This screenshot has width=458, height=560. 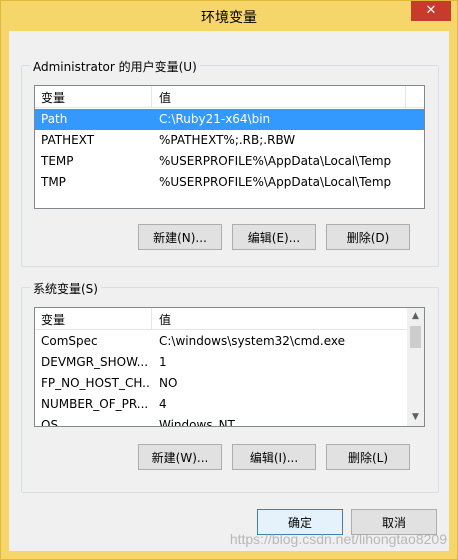 What do you see at coordinates (221, 362) in the screenshot?
I see `list-item: DEVMGR_SHOW... 1` at bounding box center [221, 362].